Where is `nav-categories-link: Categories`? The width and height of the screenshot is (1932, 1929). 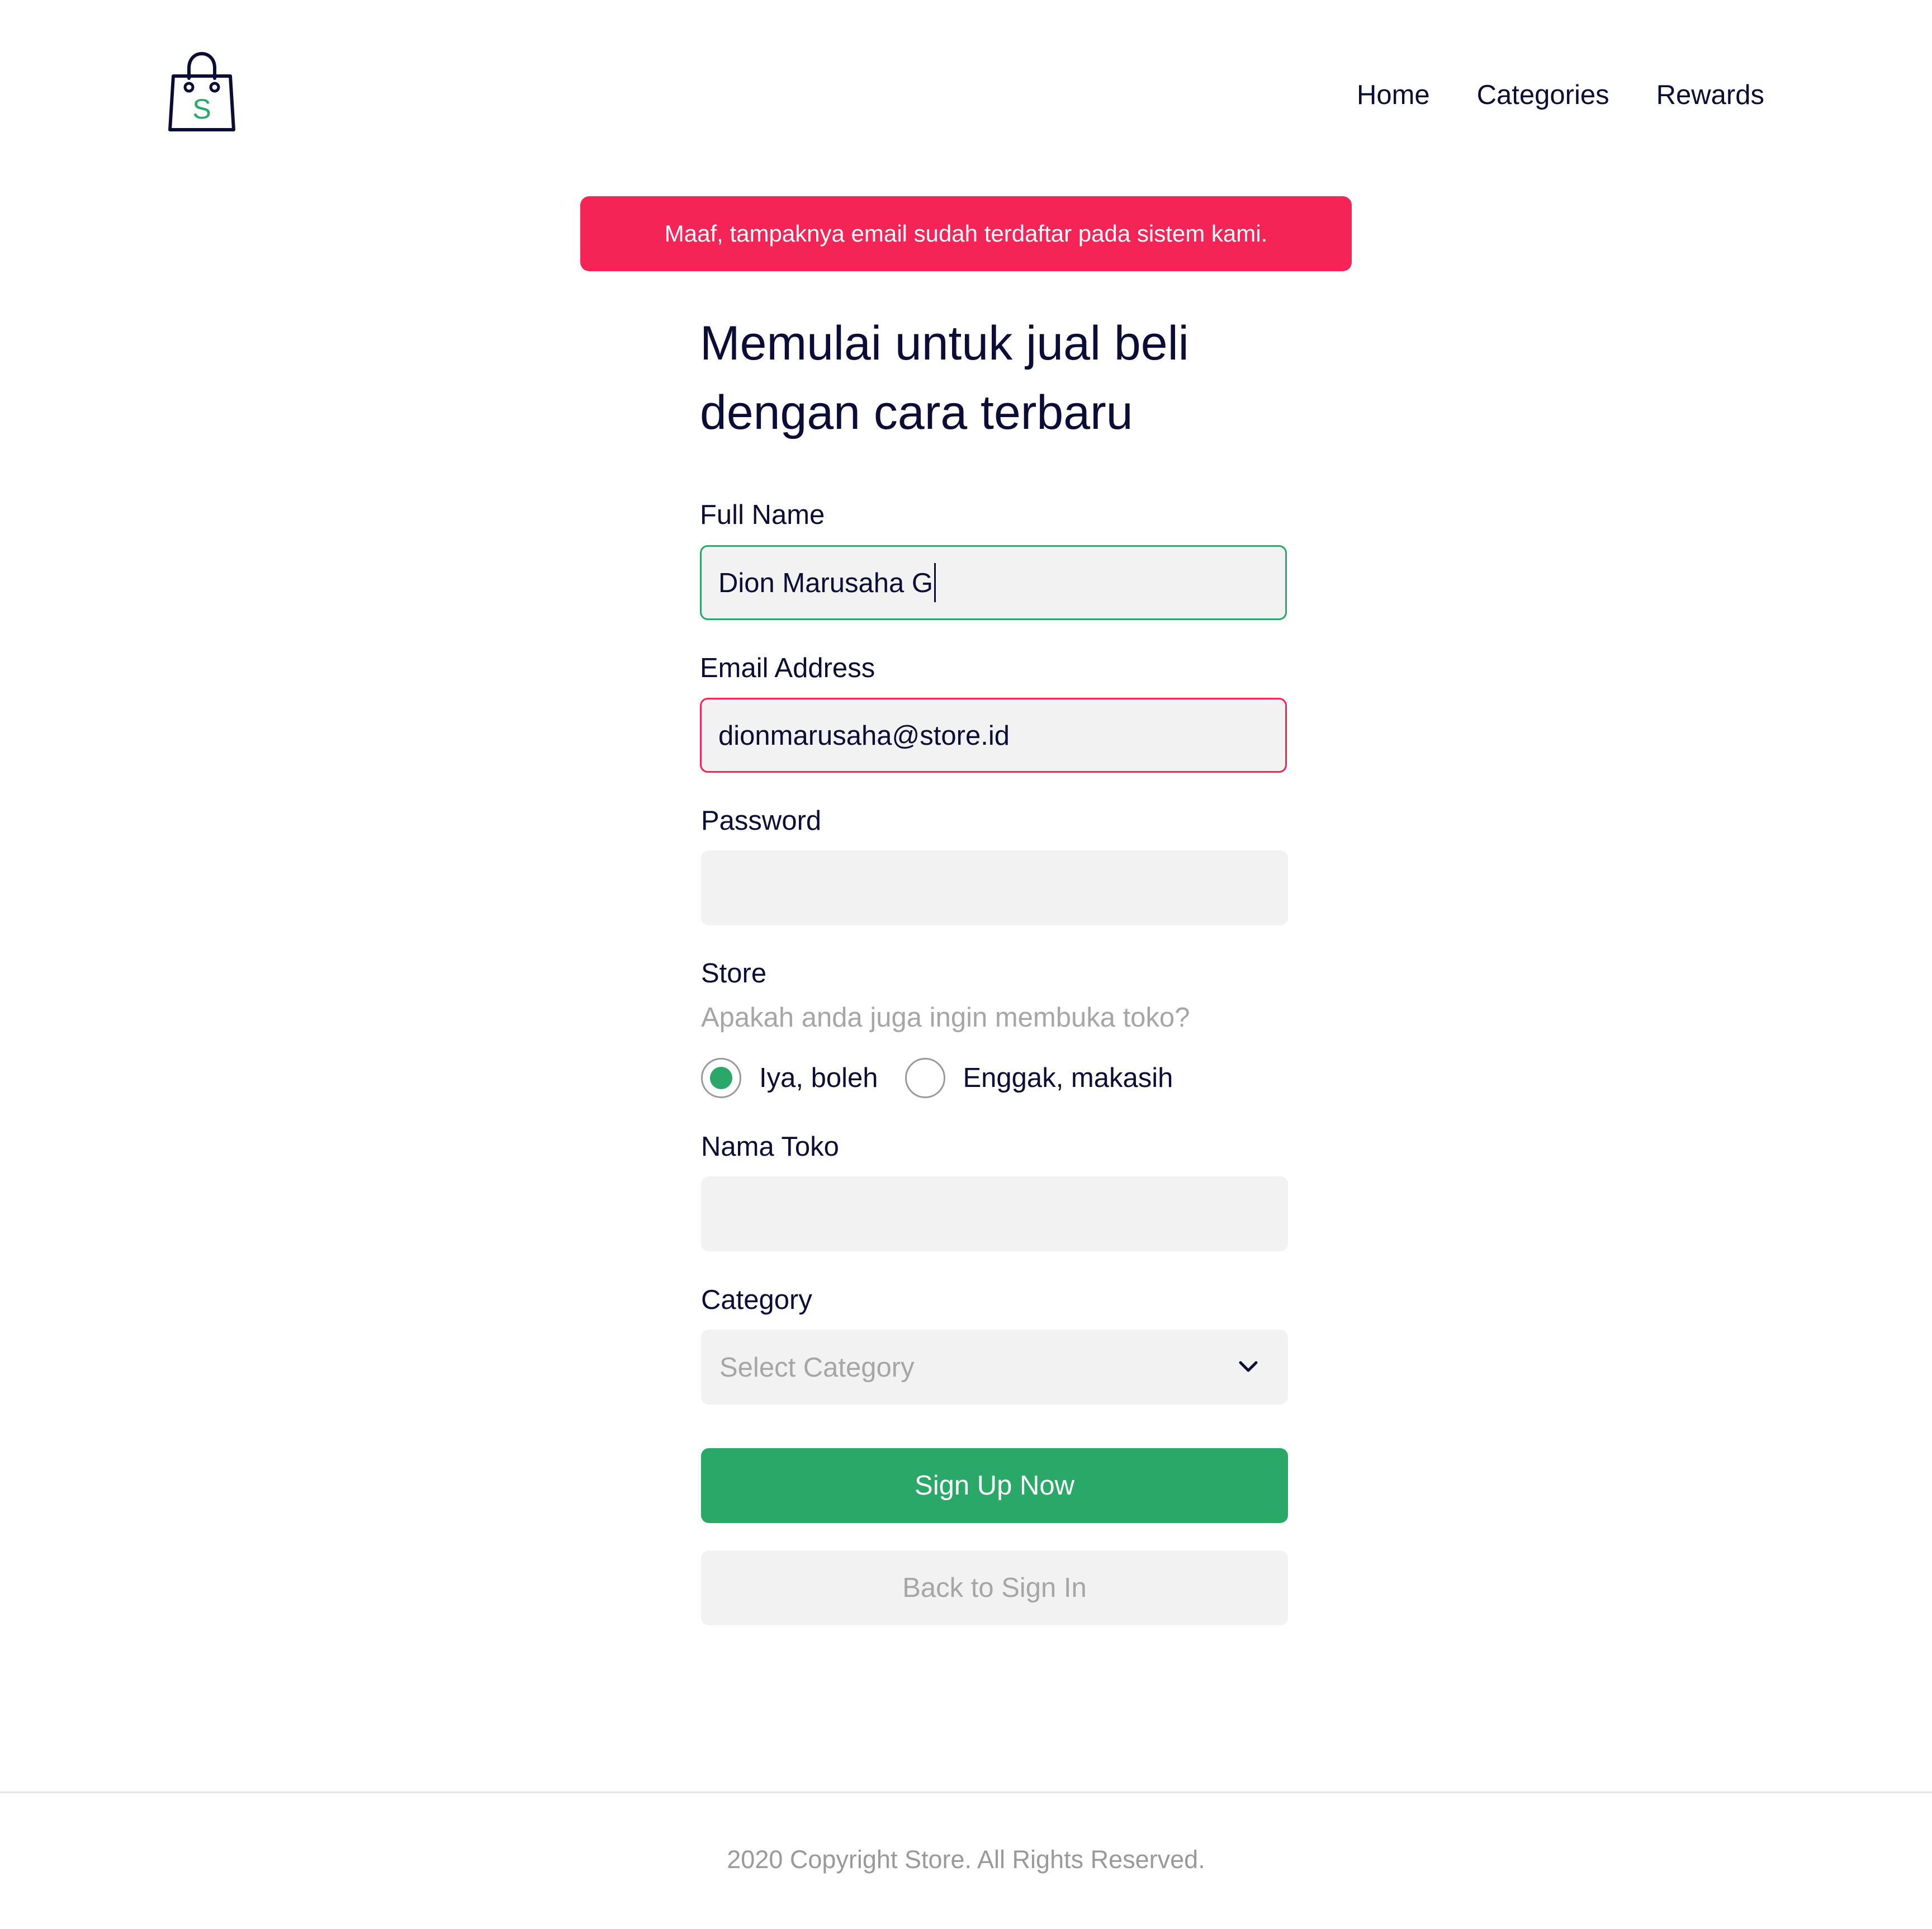 nav-categories-link: Categories is located at coordinates (1543, 95).